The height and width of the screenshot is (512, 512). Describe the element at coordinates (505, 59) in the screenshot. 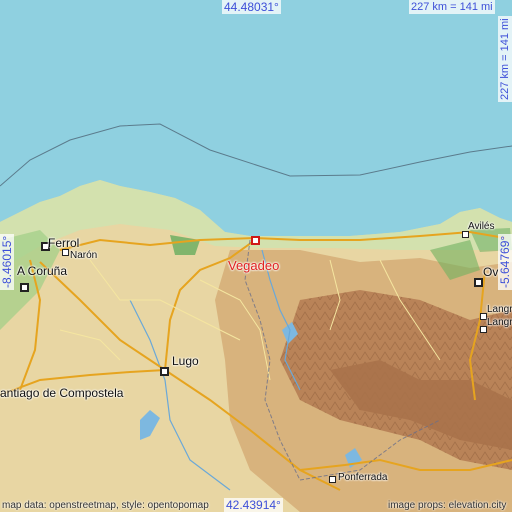

I see `scale-label-vertical: 227 km = 141 mi` at that location.